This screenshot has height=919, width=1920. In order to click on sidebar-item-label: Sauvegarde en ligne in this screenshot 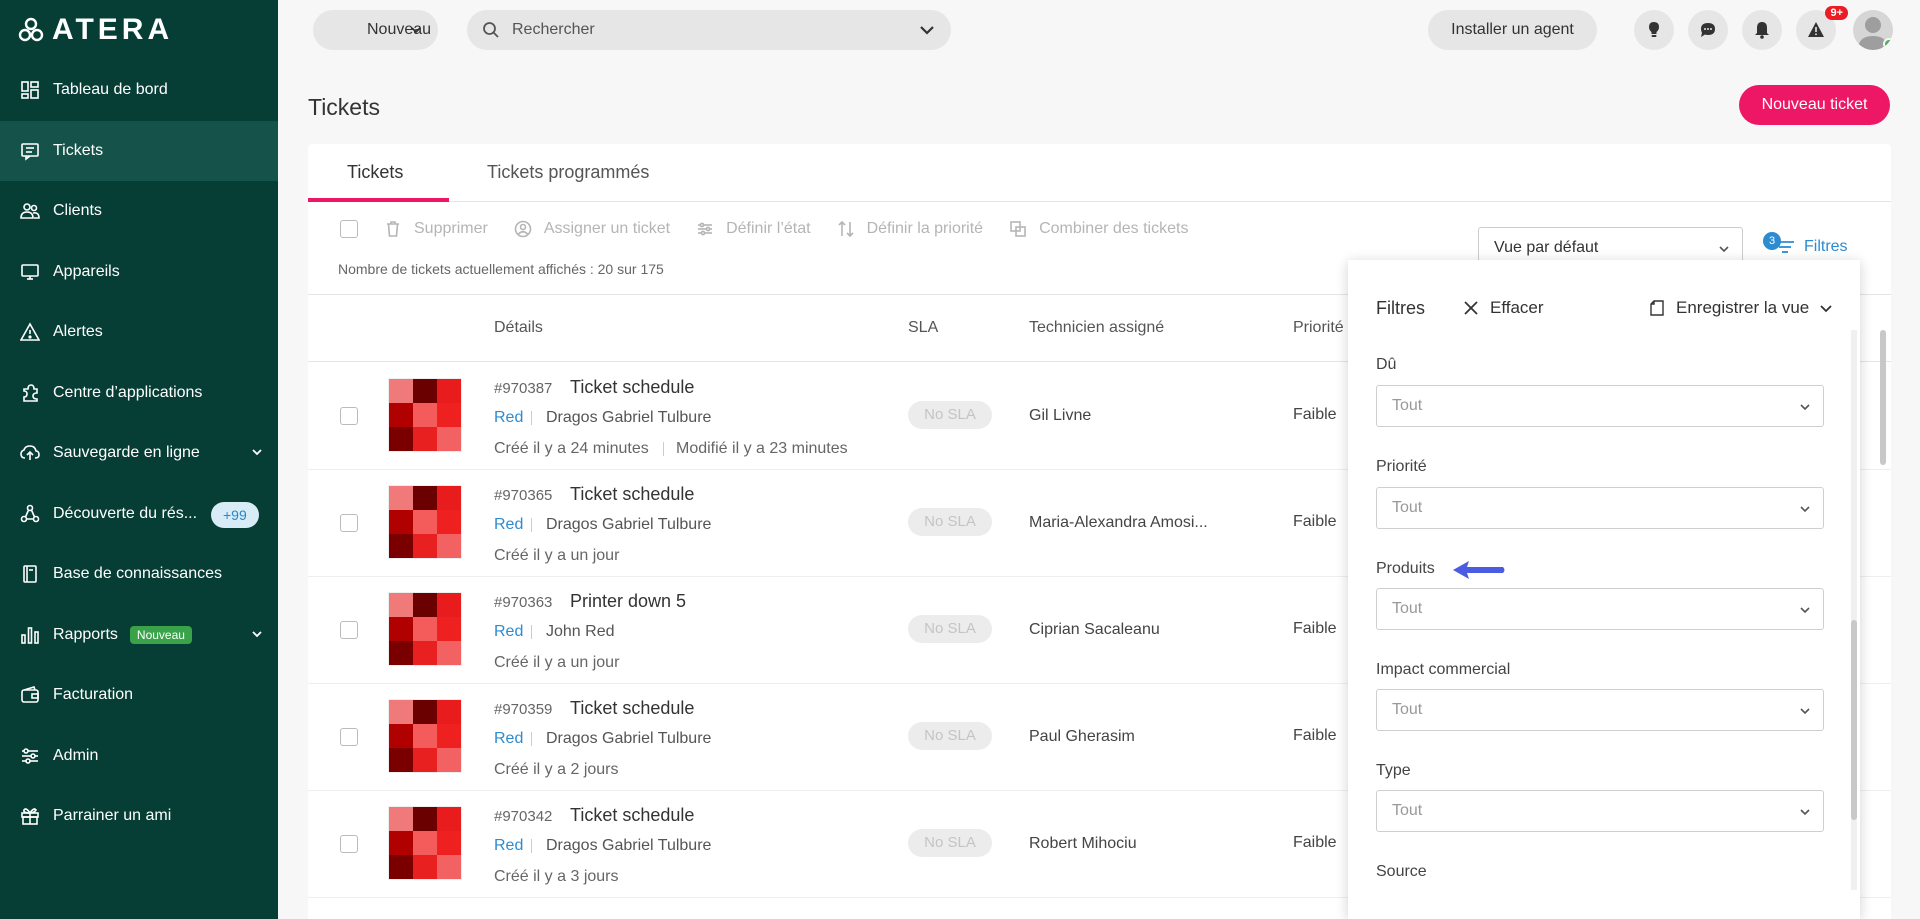, I will do `click(126, 453)`.